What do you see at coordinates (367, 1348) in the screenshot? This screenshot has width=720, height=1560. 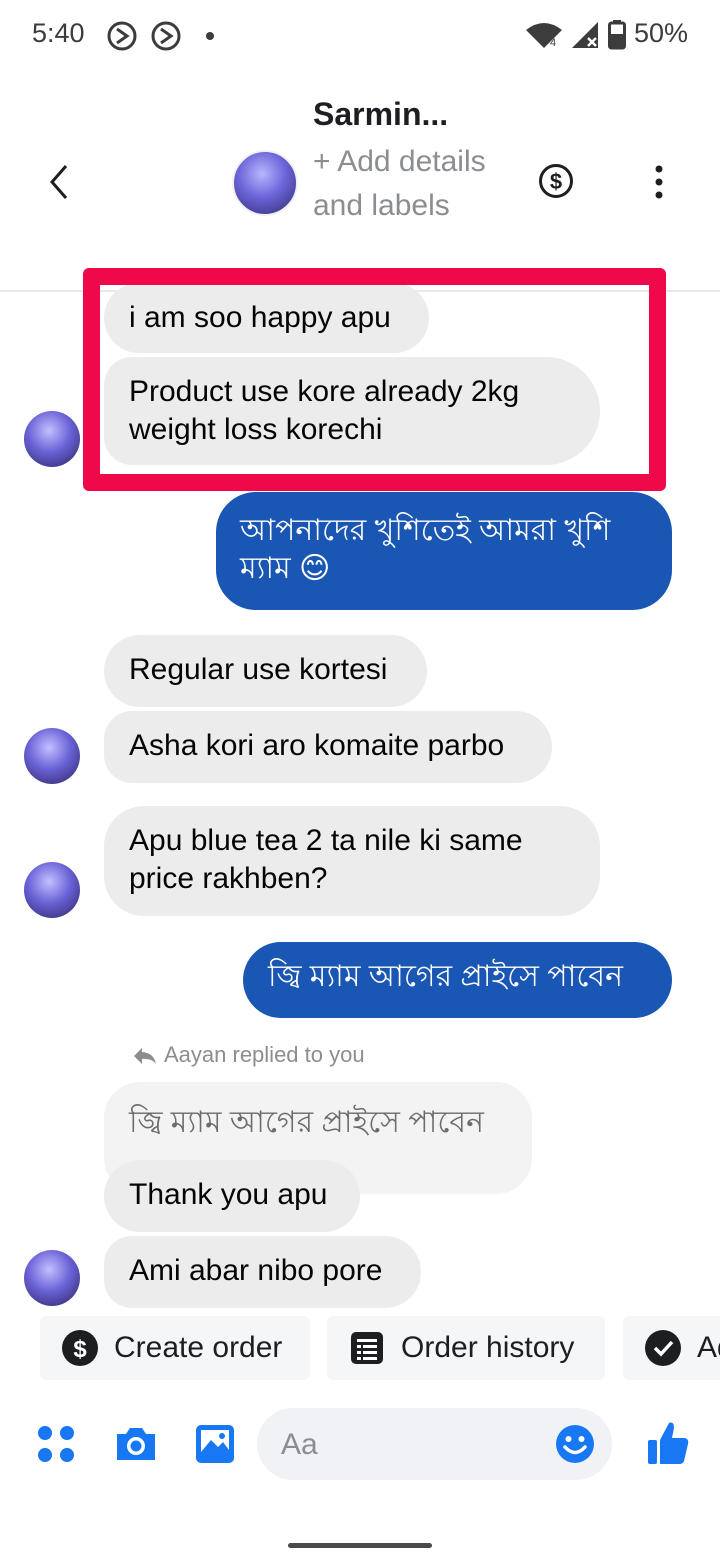 I see `receipt-icon` at bounding box center [367, 1348].